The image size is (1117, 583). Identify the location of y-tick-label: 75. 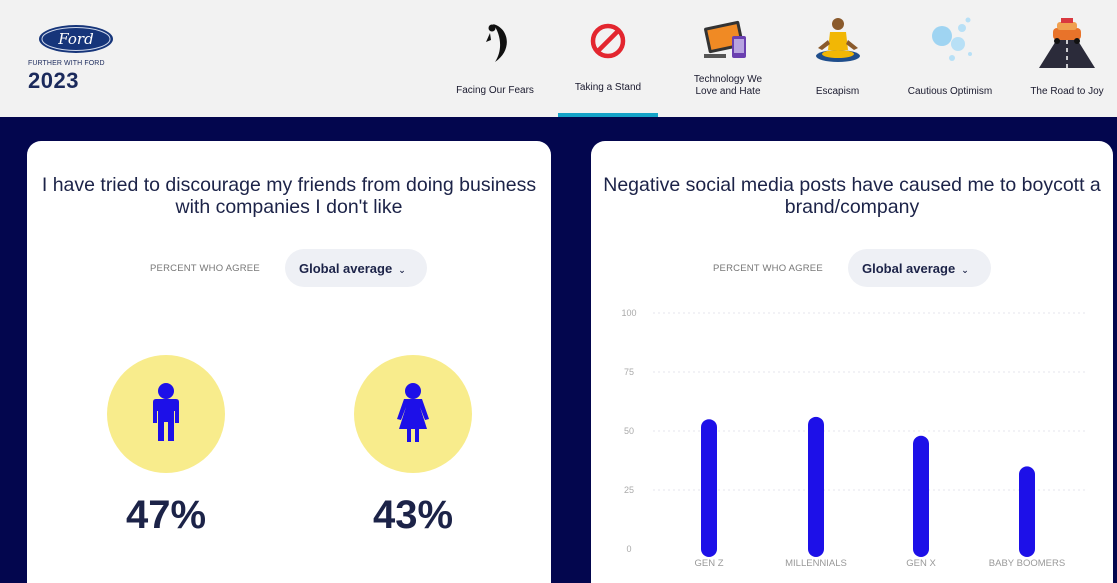
(629, 372).